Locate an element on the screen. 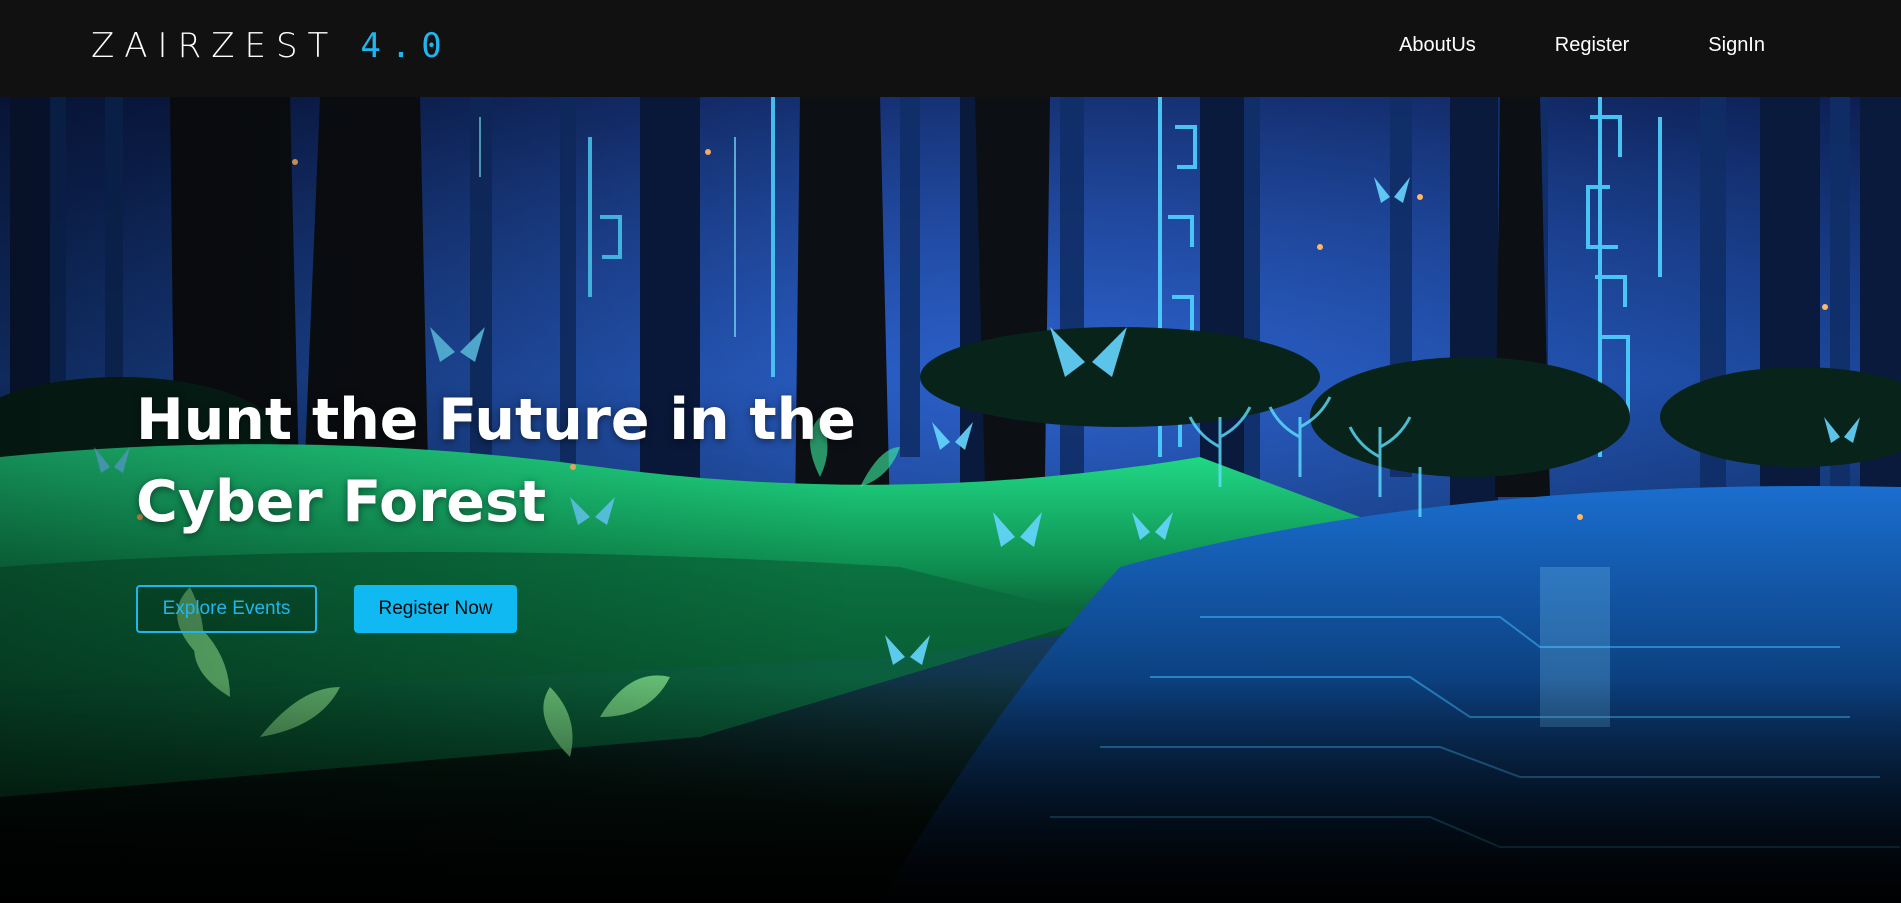  nav-link-about-us: AboutUs is located at coordinates (1437, 45).